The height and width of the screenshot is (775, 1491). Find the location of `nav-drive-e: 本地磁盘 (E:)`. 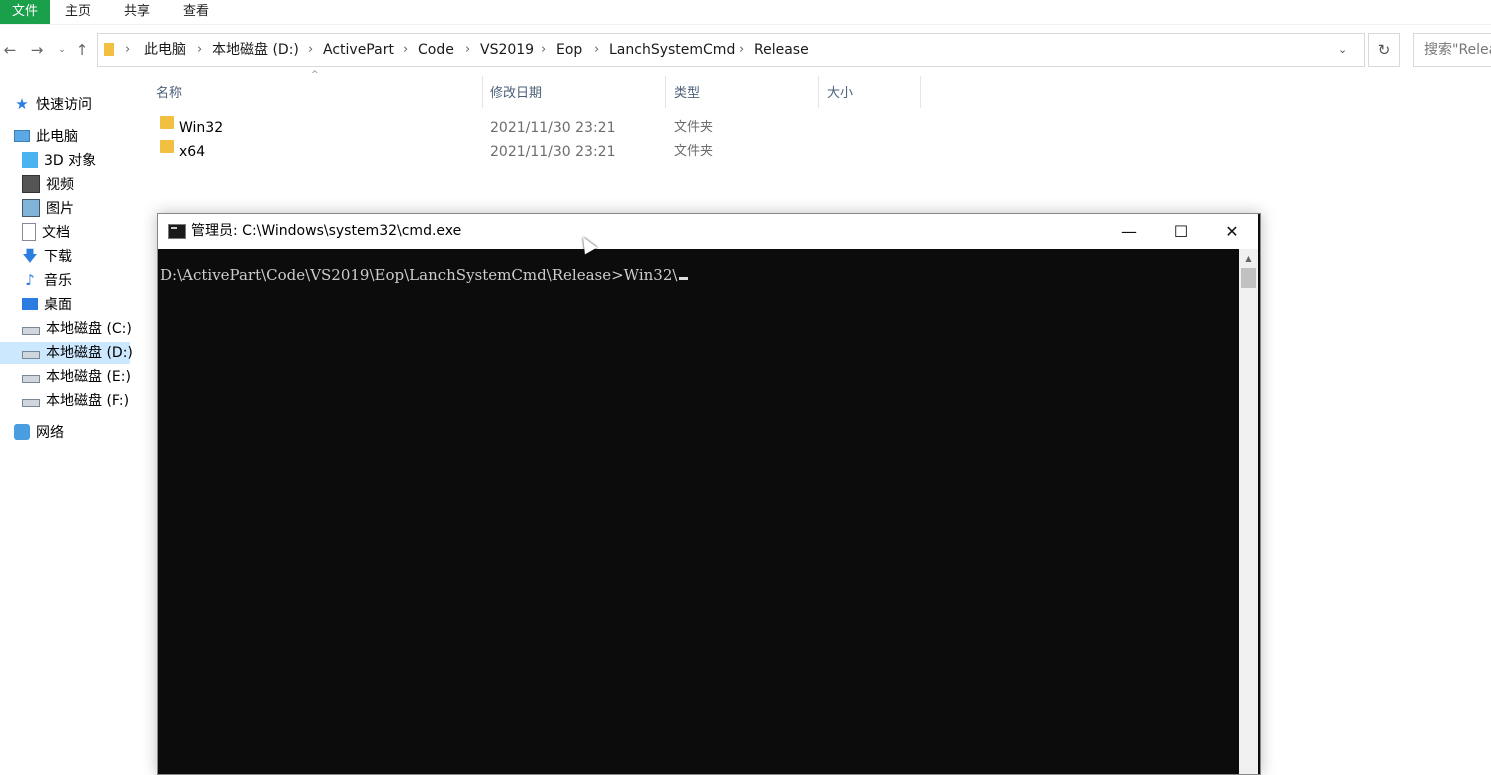

nav-drive-e: 本地磁盘 (E:) is located at coordinates (76, 377).